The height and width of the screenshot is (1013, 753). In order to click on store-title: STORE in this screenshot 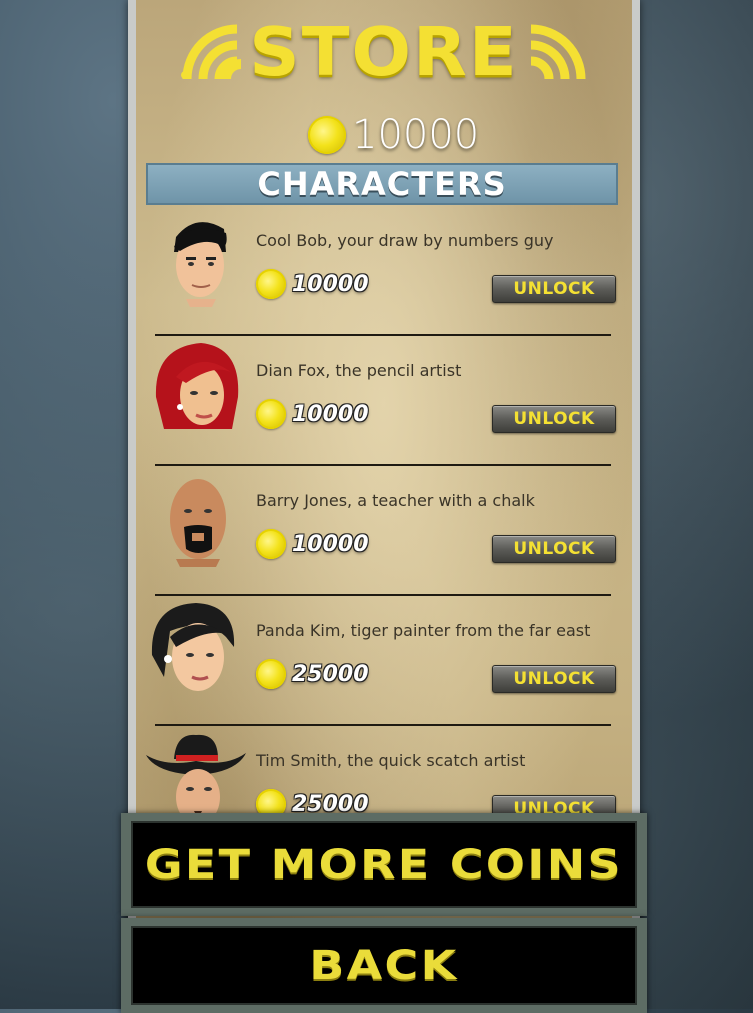, I will do `click(384, 52)`.